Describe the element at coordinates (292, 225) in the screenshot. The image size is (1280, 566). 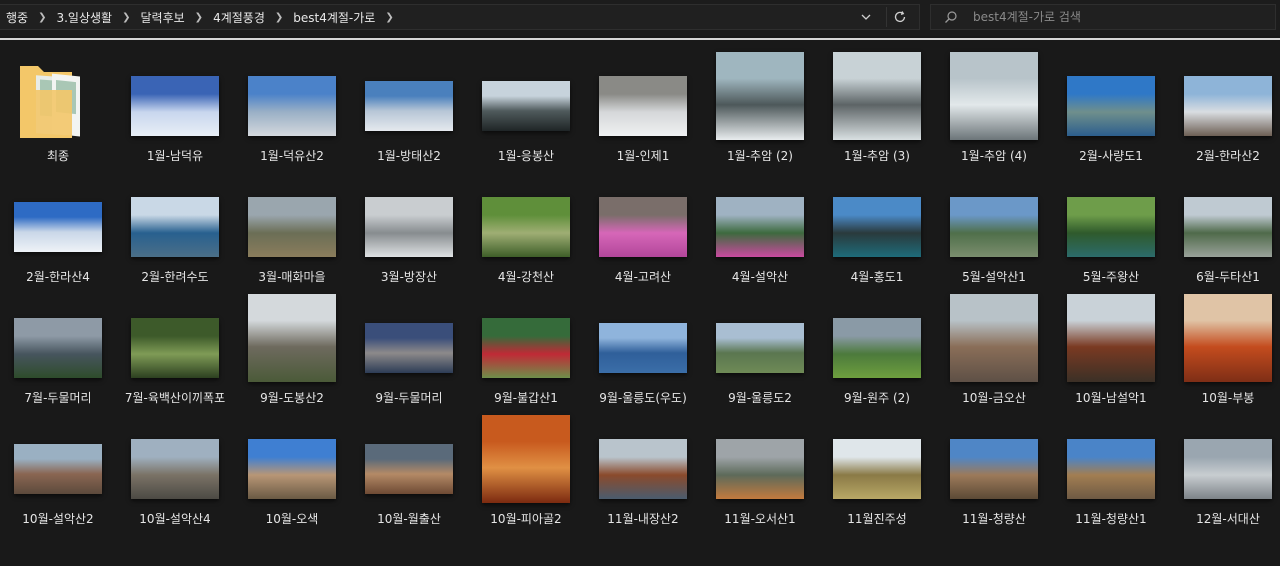
I see `file-item: 3월-매화마을` at that location.